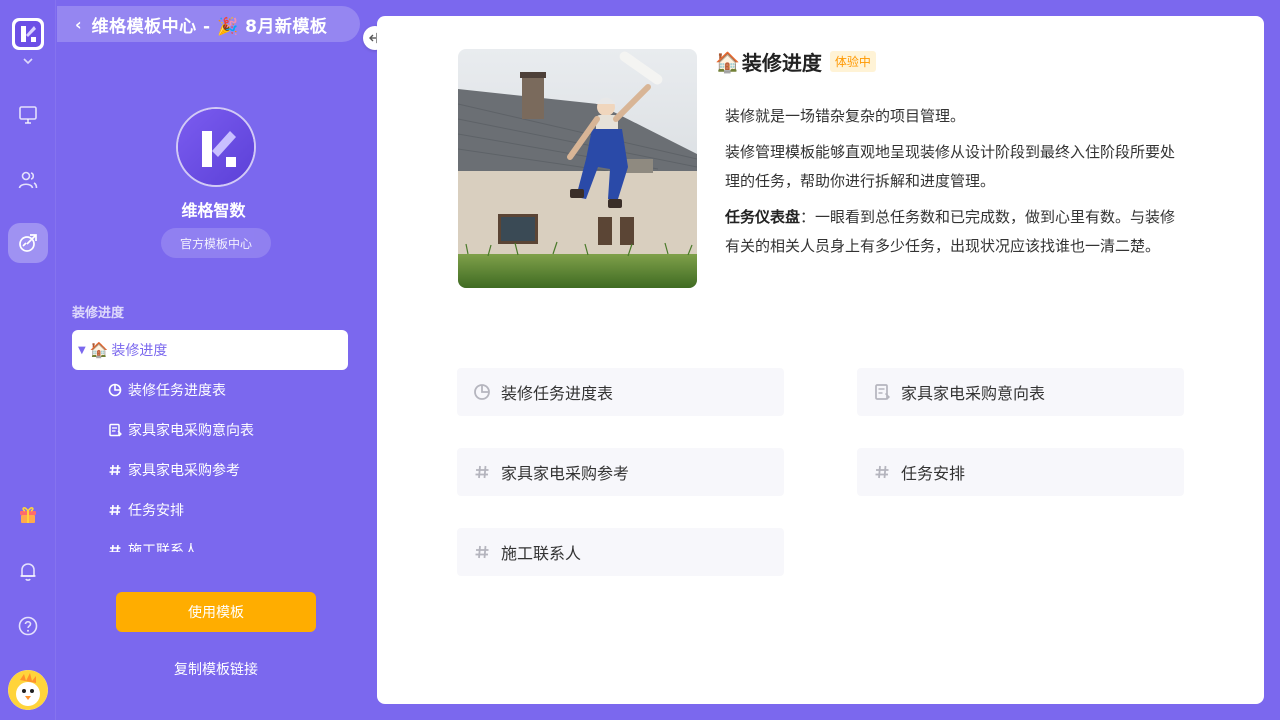 This screenshot has width=1280, height=720. Describe the element at coordinates (973, 393) in the screenshot. I see `card-label: 家具家电采购意向表` at that location.